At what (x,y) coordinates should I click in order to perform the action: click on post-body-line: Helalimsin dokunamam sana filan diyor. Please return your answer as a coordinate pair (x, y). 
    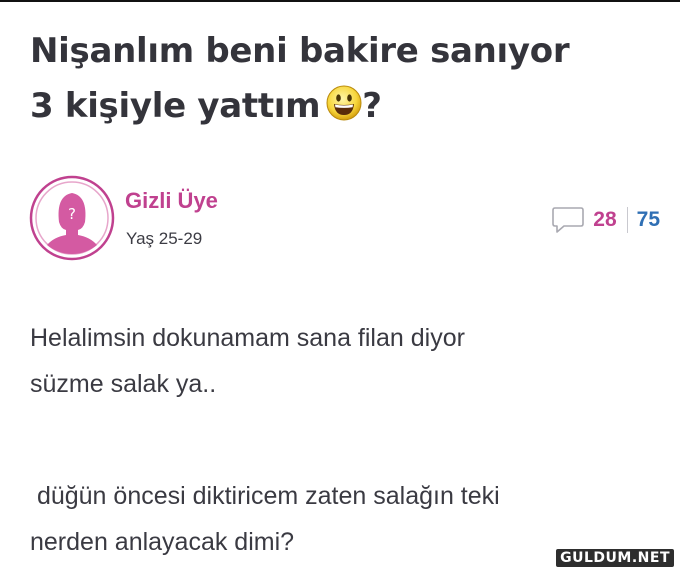
    Looking at the image, I should click on (247, 338).